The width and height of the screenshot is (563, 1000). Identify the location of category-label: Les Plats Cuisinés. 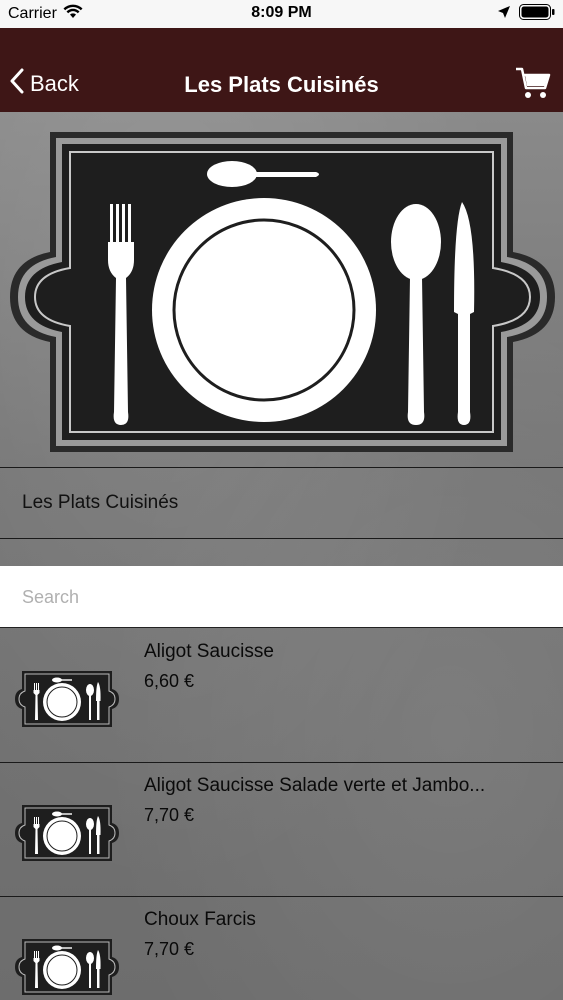
(100, 502).